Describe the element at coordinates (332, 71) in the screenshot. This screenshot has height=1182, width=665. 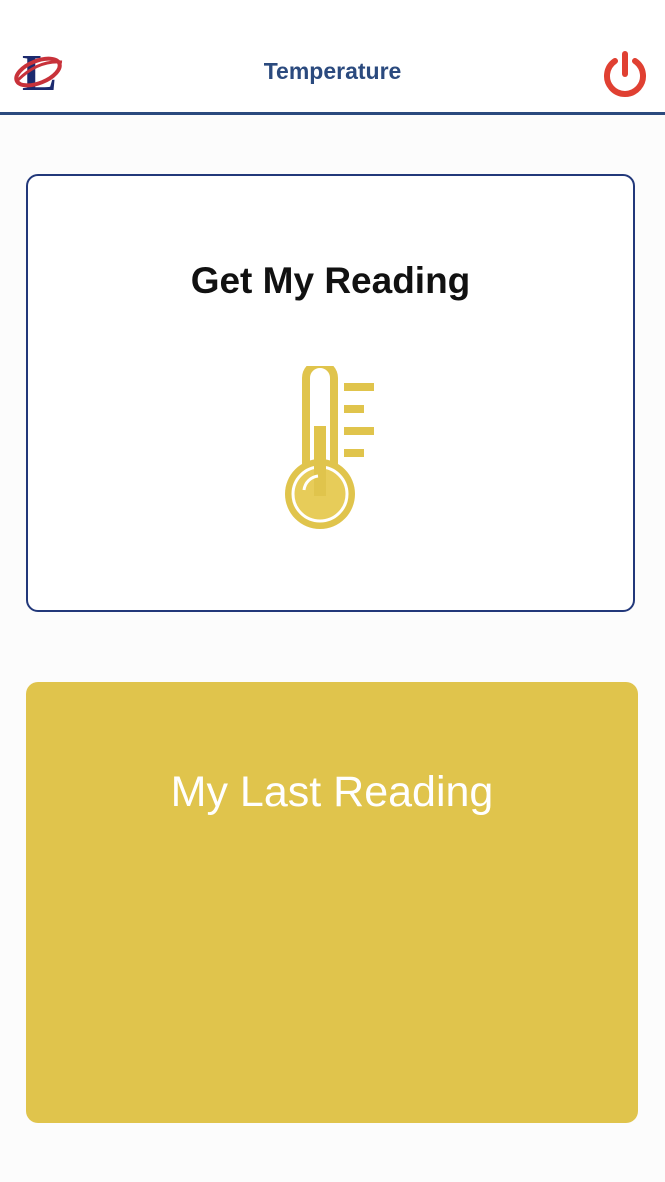
I see `page-title: Temperature` at that location.